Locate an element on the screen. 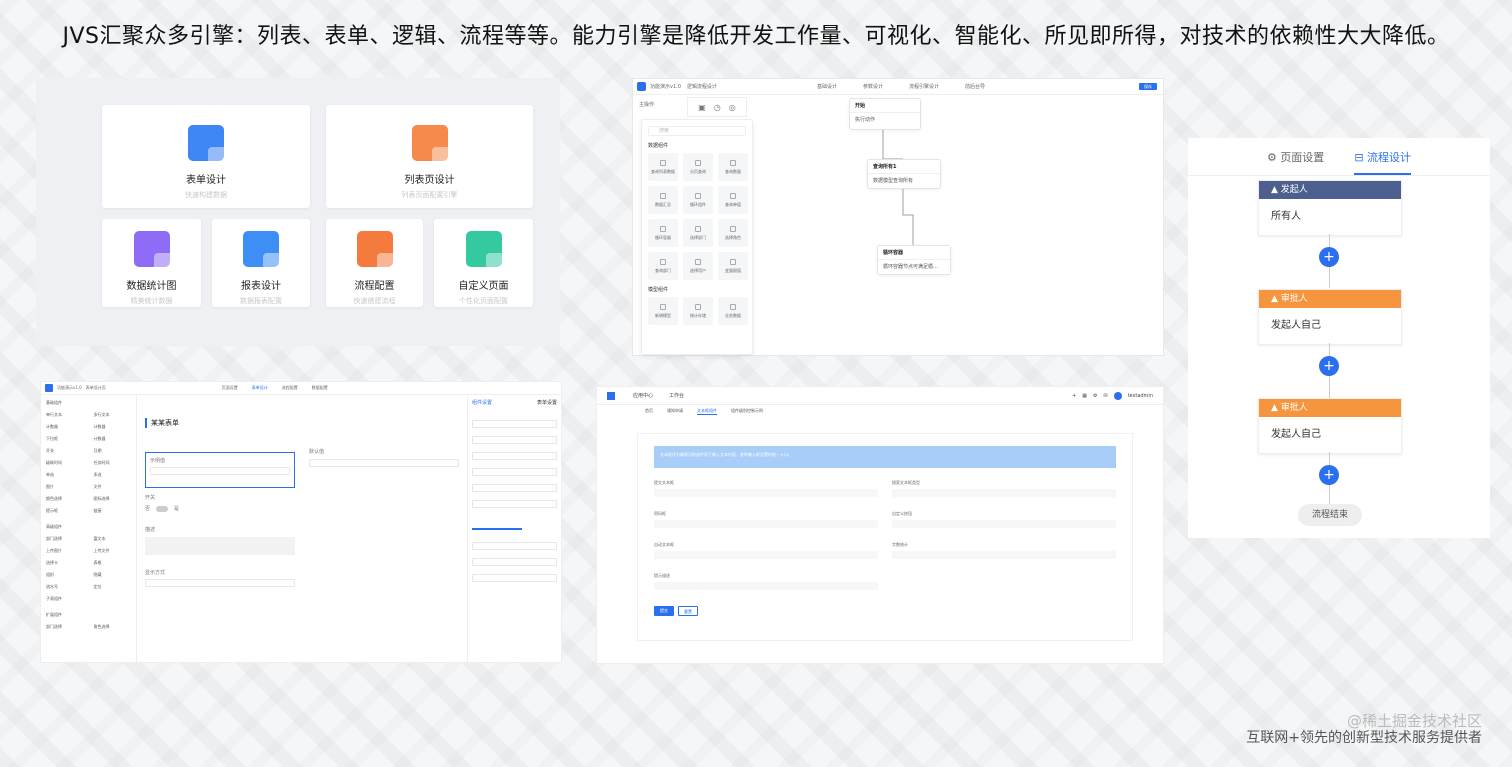  tab-control: 组件级别控制示例 is located at coordinates (747, 411).